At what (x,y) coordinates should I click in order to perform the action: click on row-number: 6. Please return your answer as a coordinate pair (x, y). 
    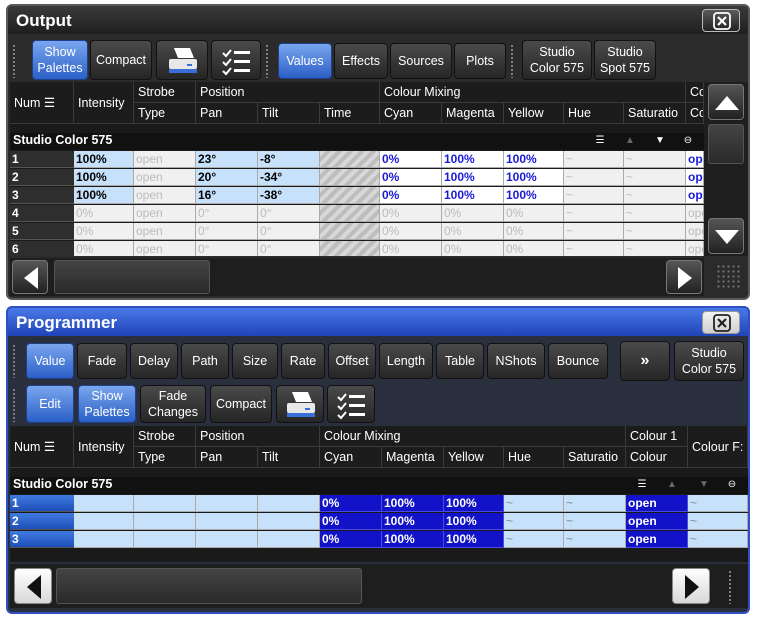
    Looking at the image, I should click on (42, 248).